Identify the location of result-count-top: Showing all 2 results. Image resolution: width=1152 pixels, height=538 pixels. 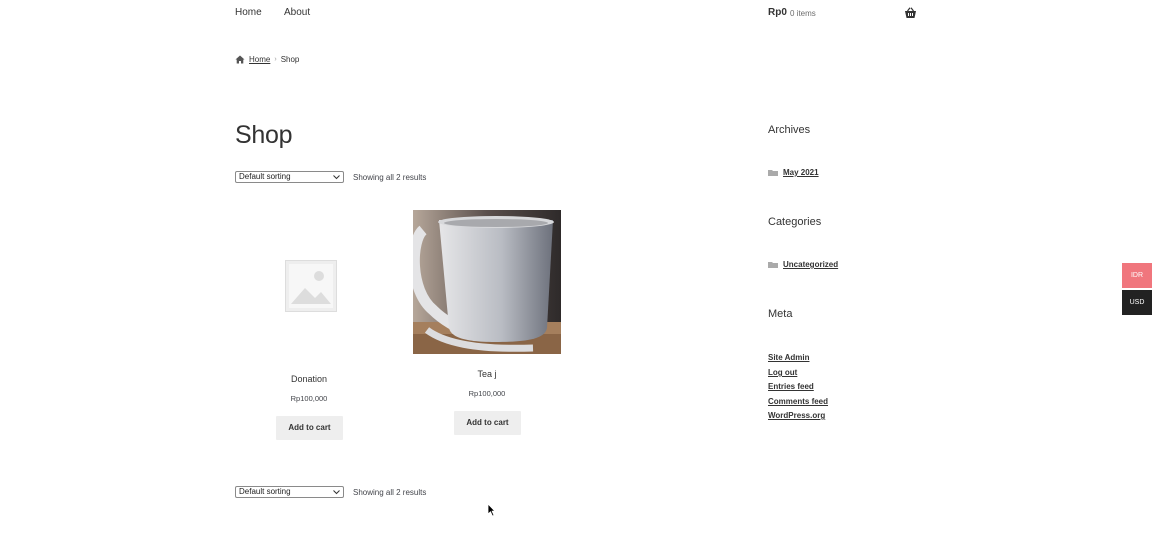
(390, 177).